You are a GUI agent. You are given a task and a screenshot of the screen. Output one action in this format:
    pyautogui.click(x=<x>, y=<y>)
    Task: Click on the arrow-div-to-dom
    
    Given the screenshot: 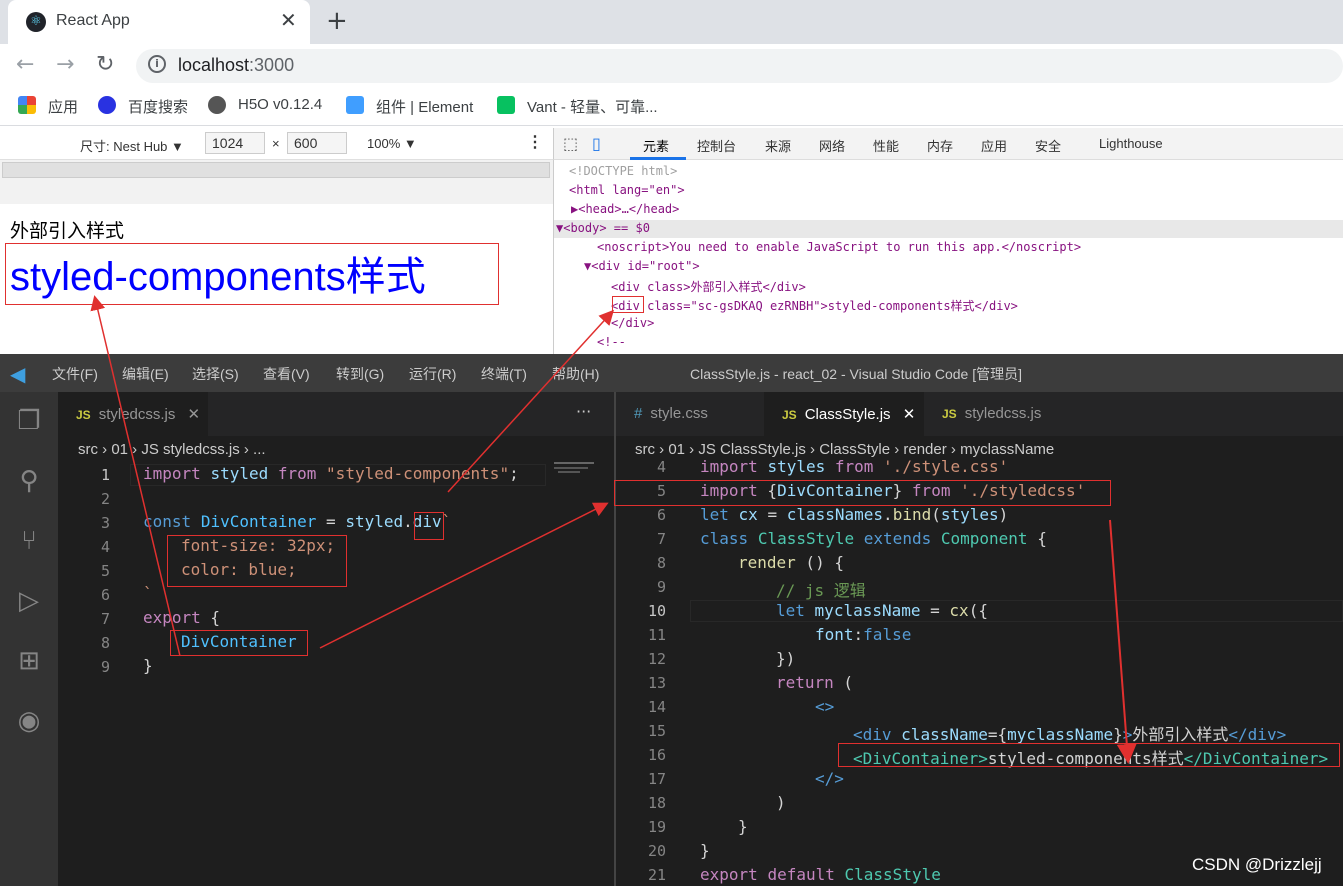 What is the action you would take?
    pyautogui.click(x=531, y=401)
    